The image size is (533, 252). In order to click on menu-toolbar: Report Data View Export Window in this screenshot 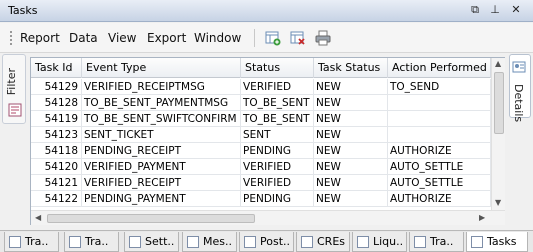, I will do `click(266, 38)`.